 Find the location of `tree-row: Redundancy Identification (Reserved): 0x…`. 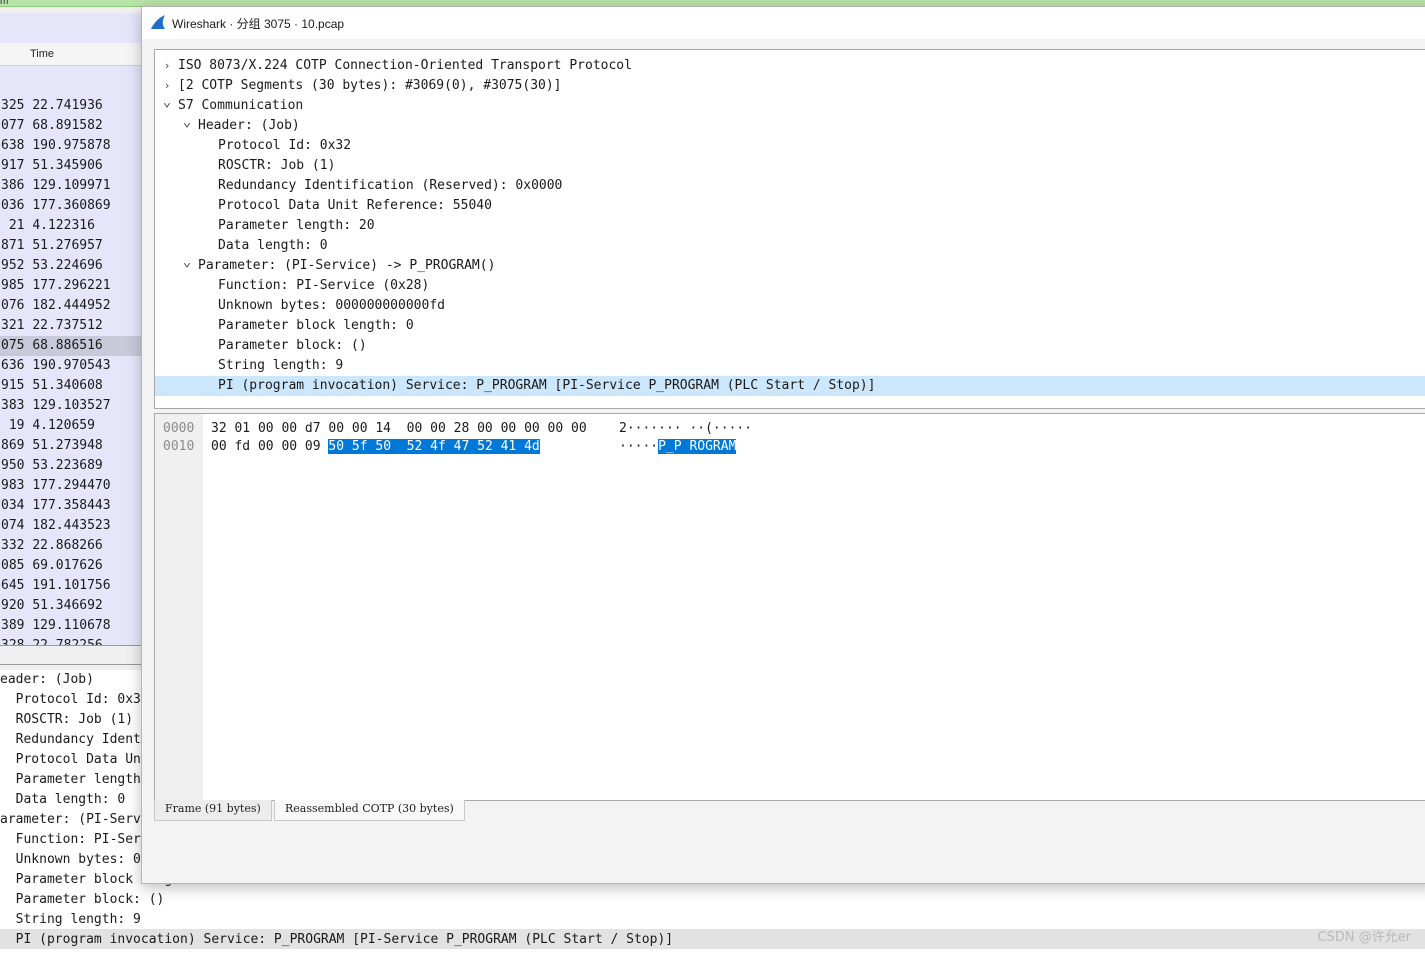

tree-row: Redundancy Identification (Reserved): 0x… is located at coordinates (790, 186).